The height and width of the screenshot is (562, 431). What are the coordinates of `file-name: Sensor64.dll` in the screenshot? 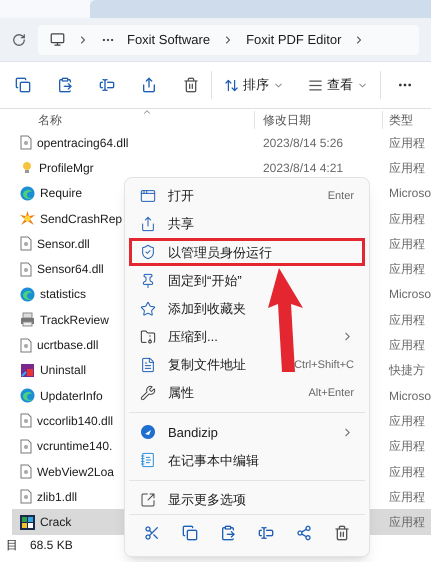 It's located at (70, 269).